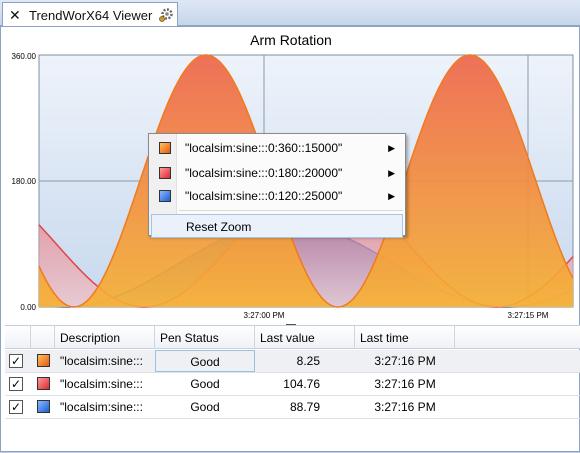 This screenshot has width=580, height=453. I want to click on viewer-tab: ✕ TrendWorX64 Viewer, so click(90, 14).